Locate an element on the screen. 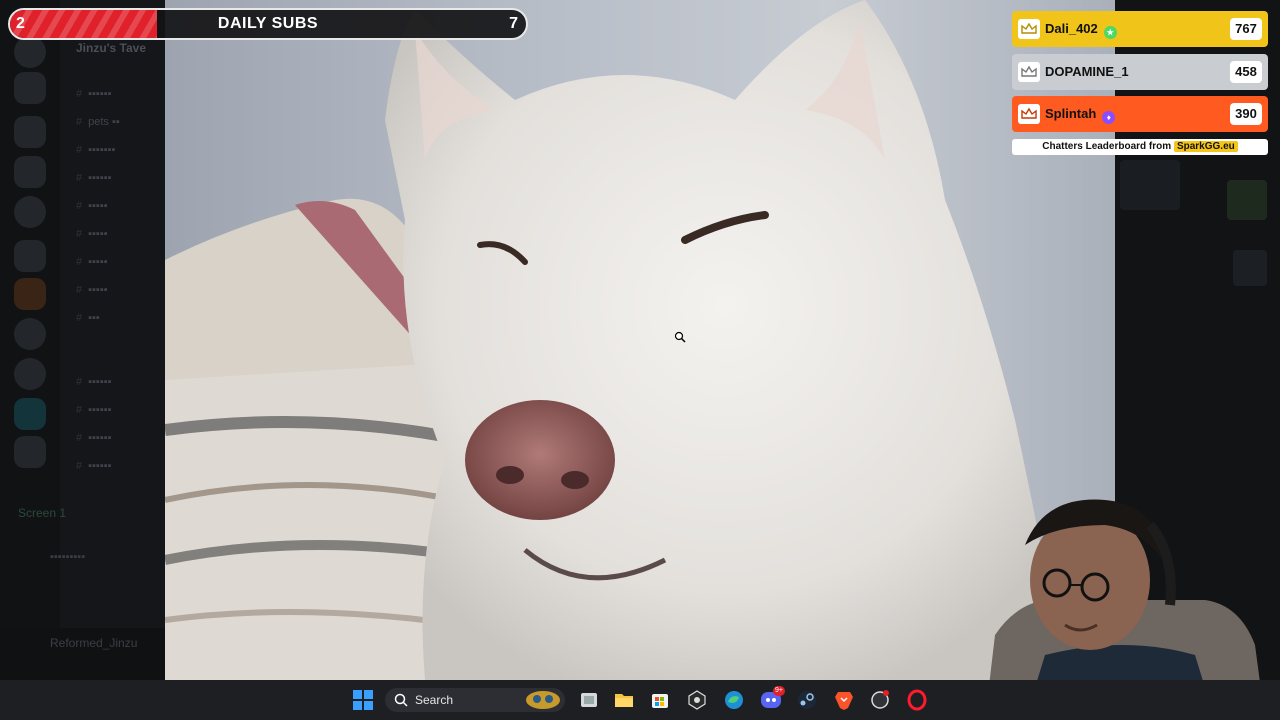 The image size is (1280, 720). leaderboard-footer: Chatters Leaderboard from SparkGG.eu is located at coordinates (1140, 147).